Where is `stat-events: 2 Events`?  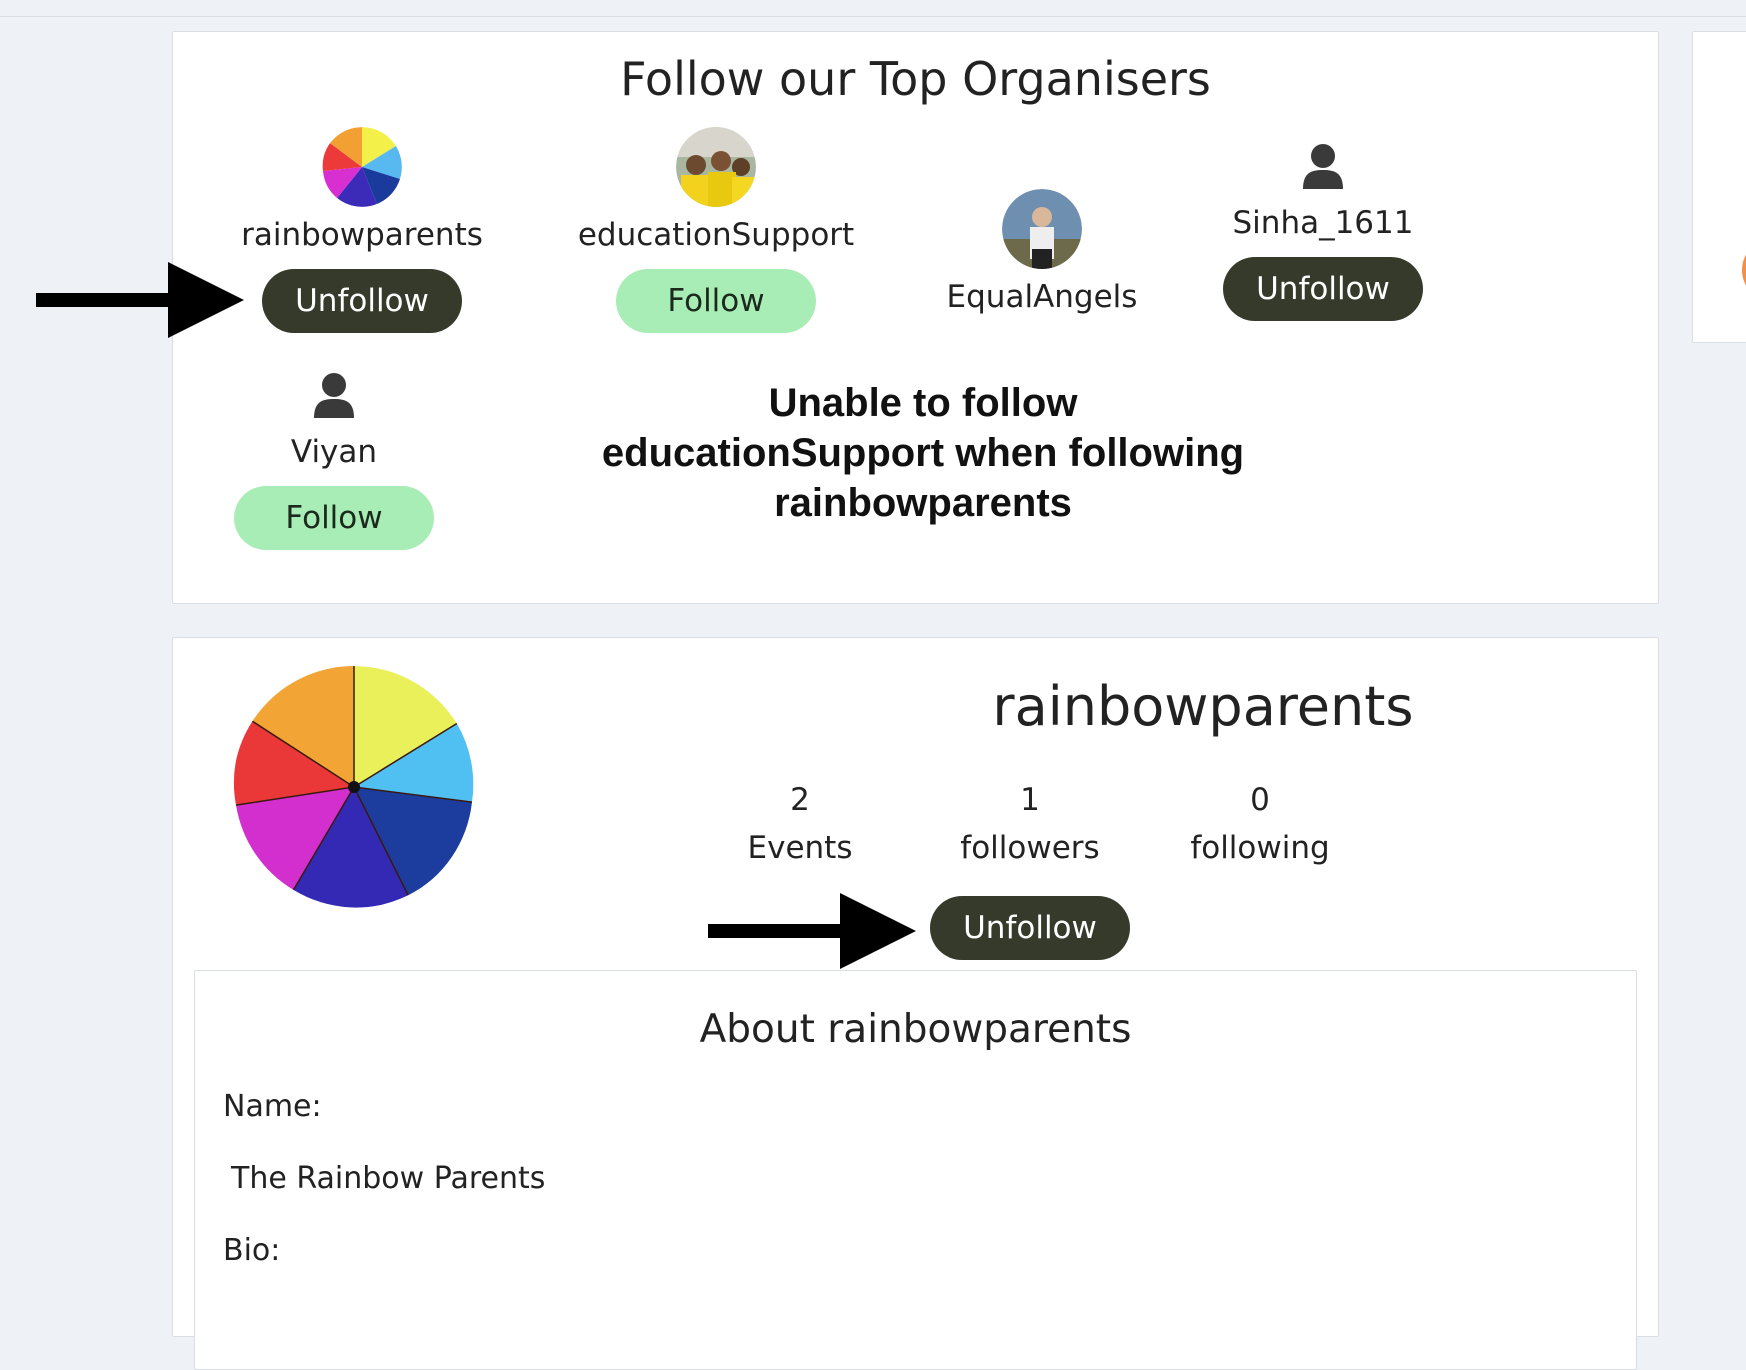 stat-events: 2 Events is located at coordinates (800, 824).